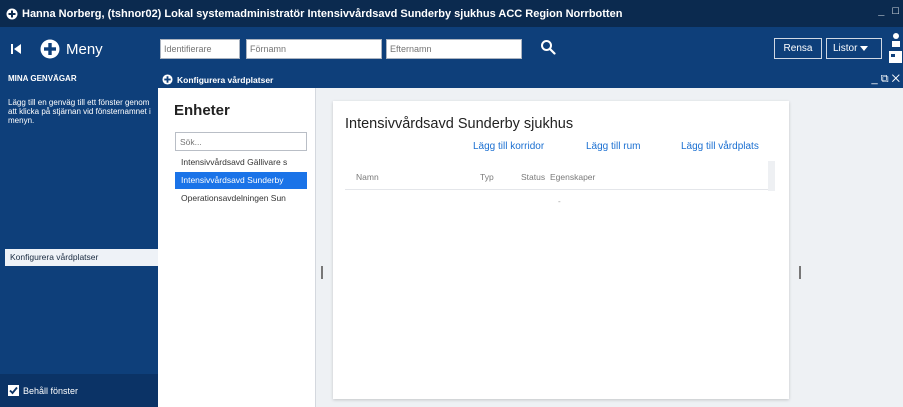 The width and height of the screenshot is (903, 407). Describe the element at coordinates (895, 48) in the screenshot. I see `user-icon` at that location.